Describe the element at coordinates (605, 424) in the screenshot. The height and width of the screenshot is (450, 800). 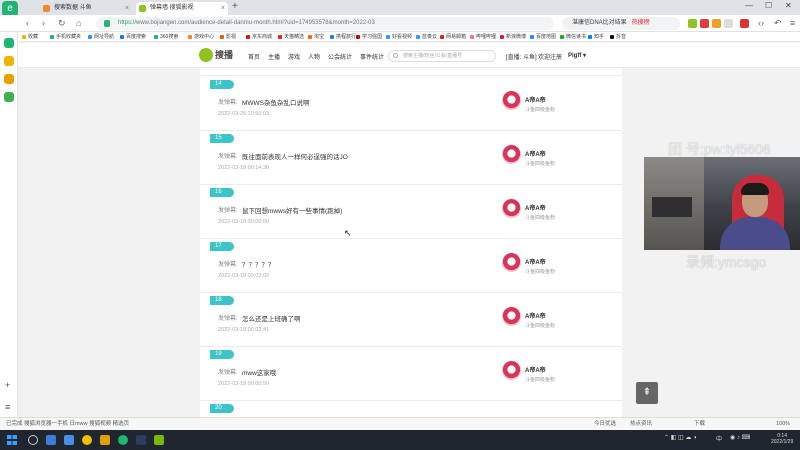
I see `status-item: 今日优选` at that location.